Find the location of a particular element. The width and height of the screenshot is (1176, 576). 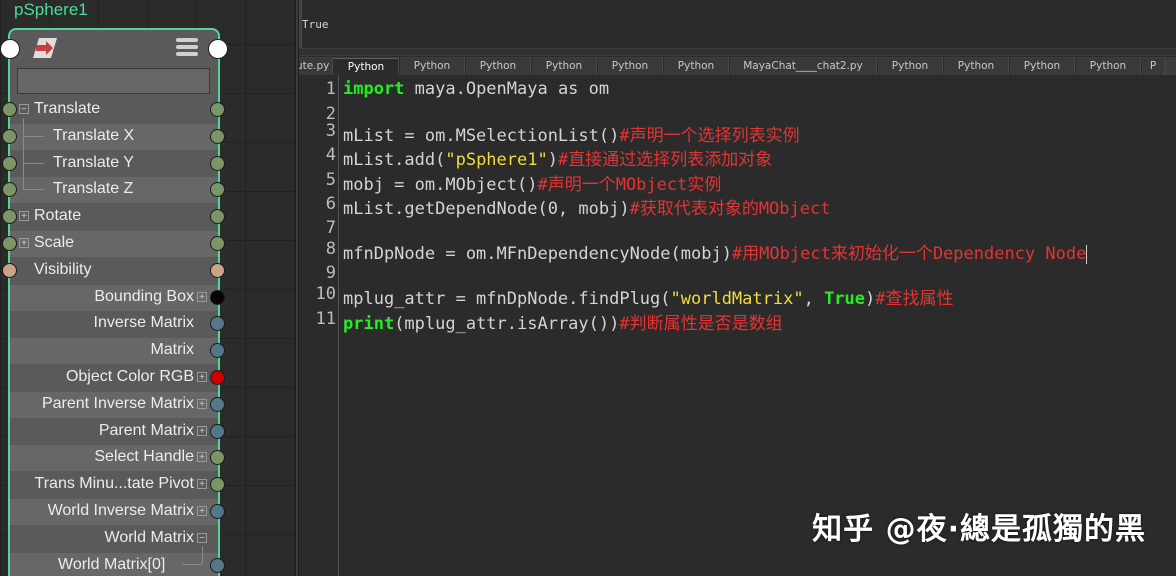

code-comment: #查找属性 is located at coordinates (914, 299).